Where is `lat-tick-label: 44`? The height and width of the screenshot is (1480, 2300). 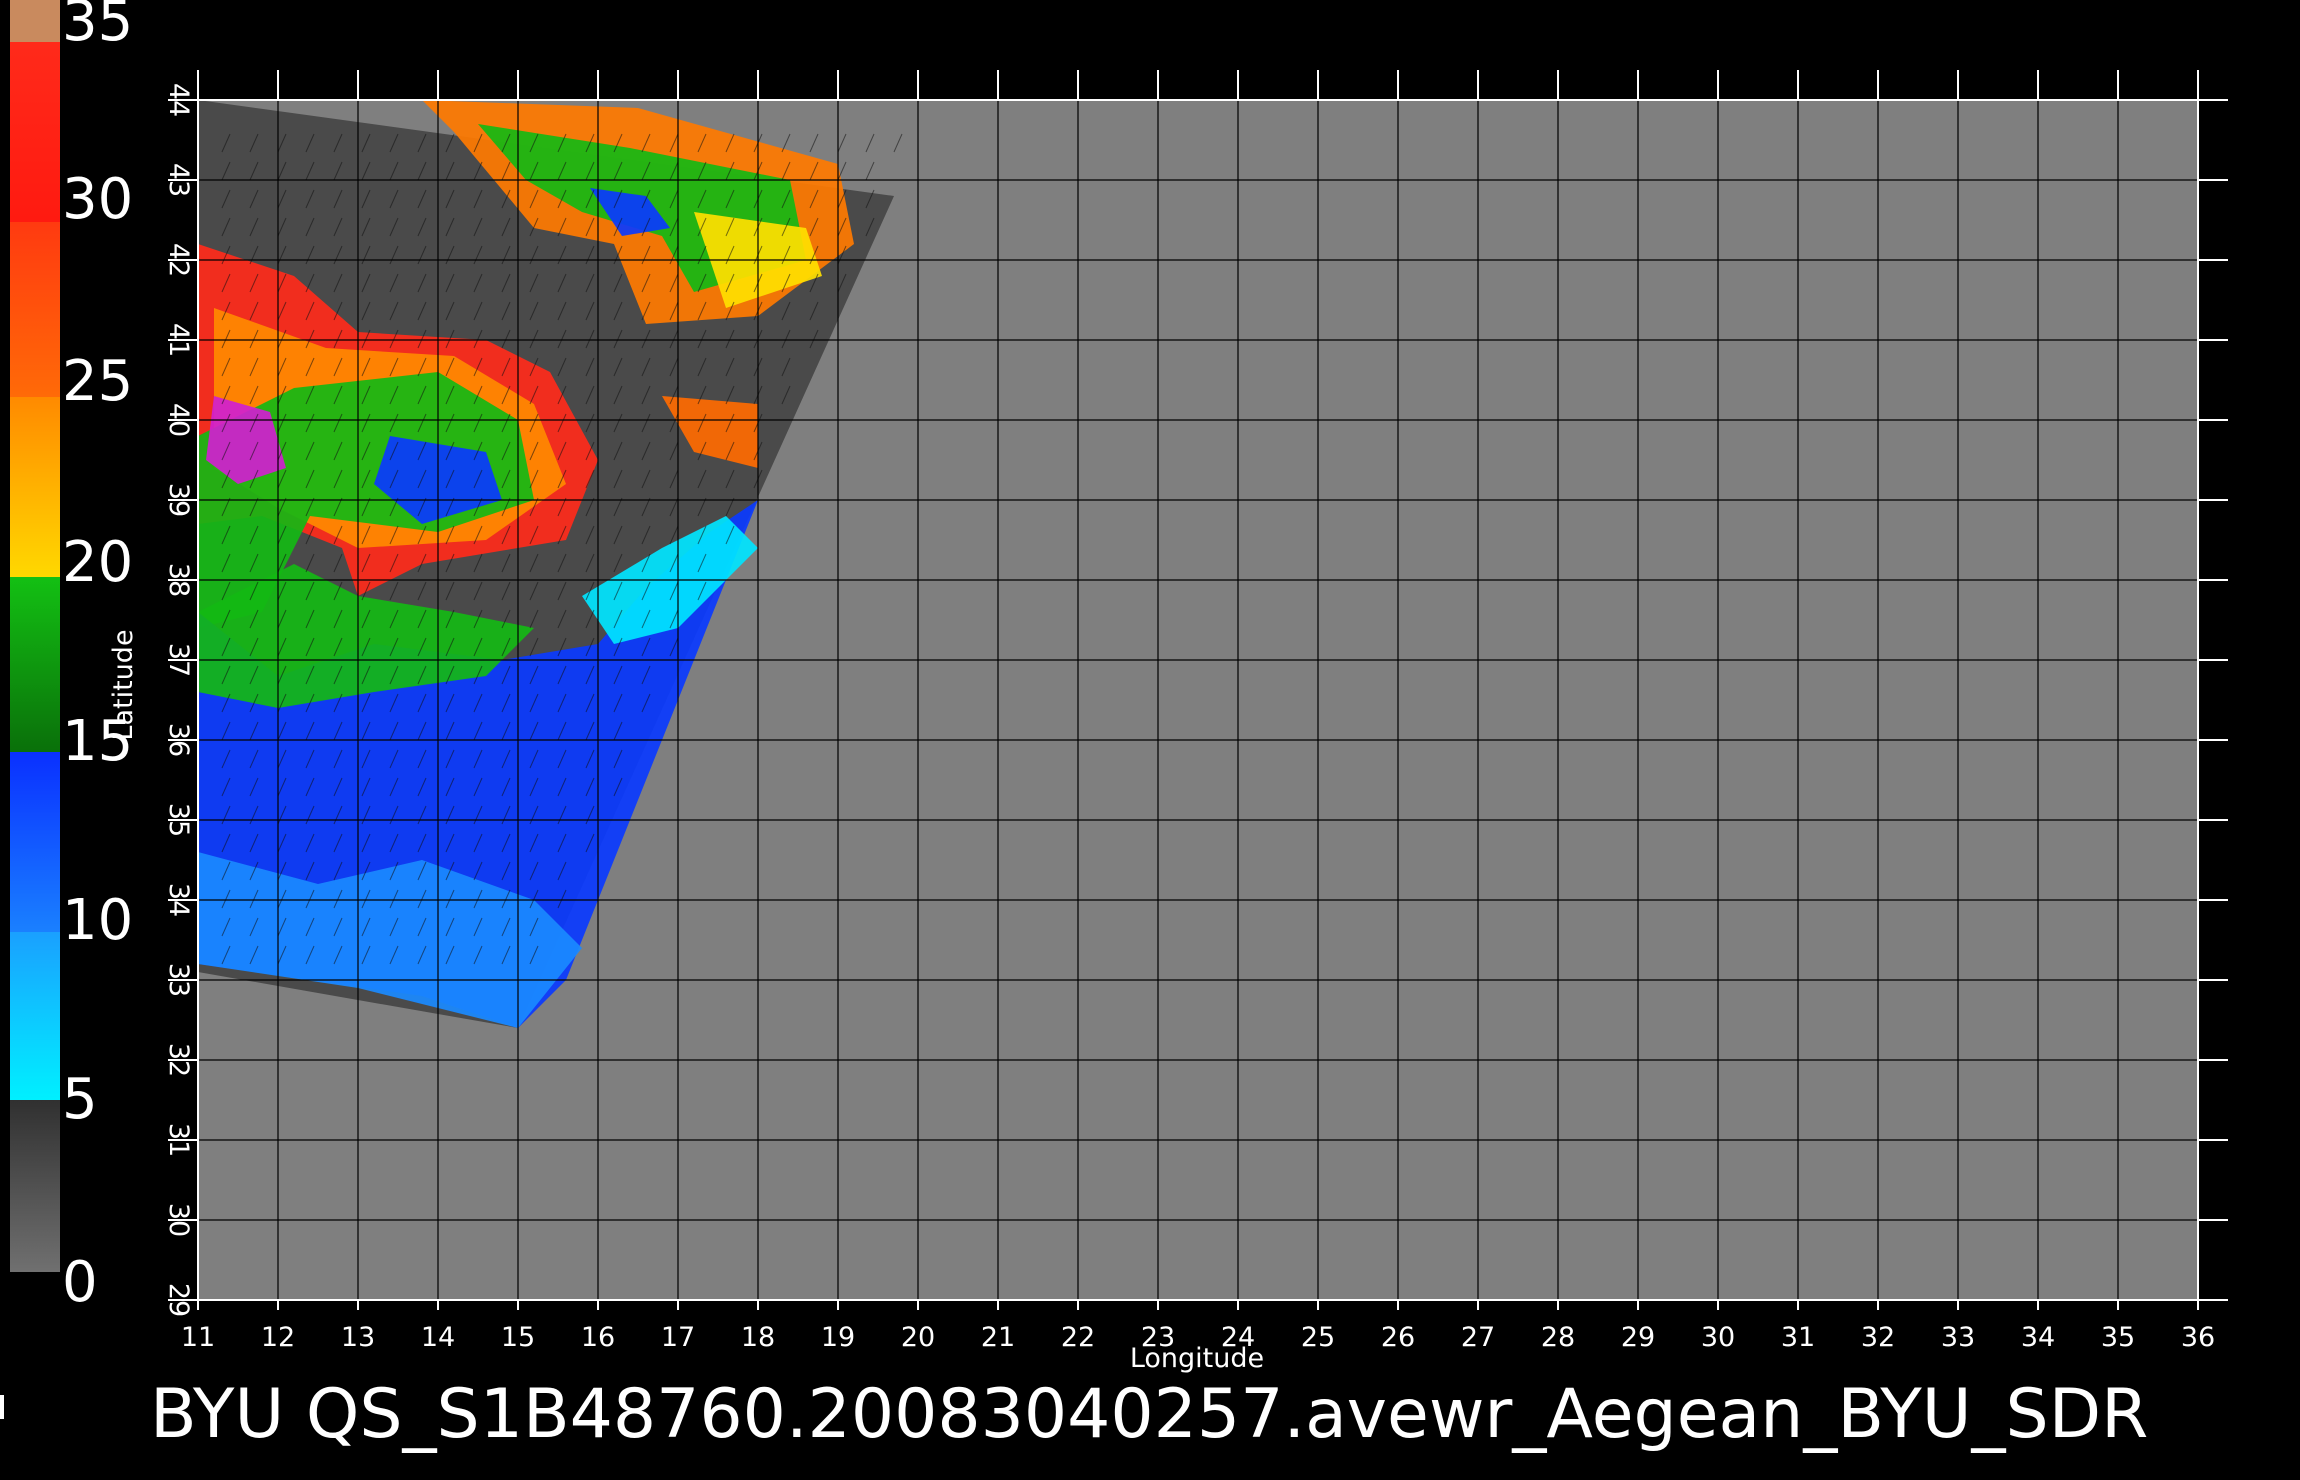 lat-tick-label: 44 is located at coordinates (178, 100).